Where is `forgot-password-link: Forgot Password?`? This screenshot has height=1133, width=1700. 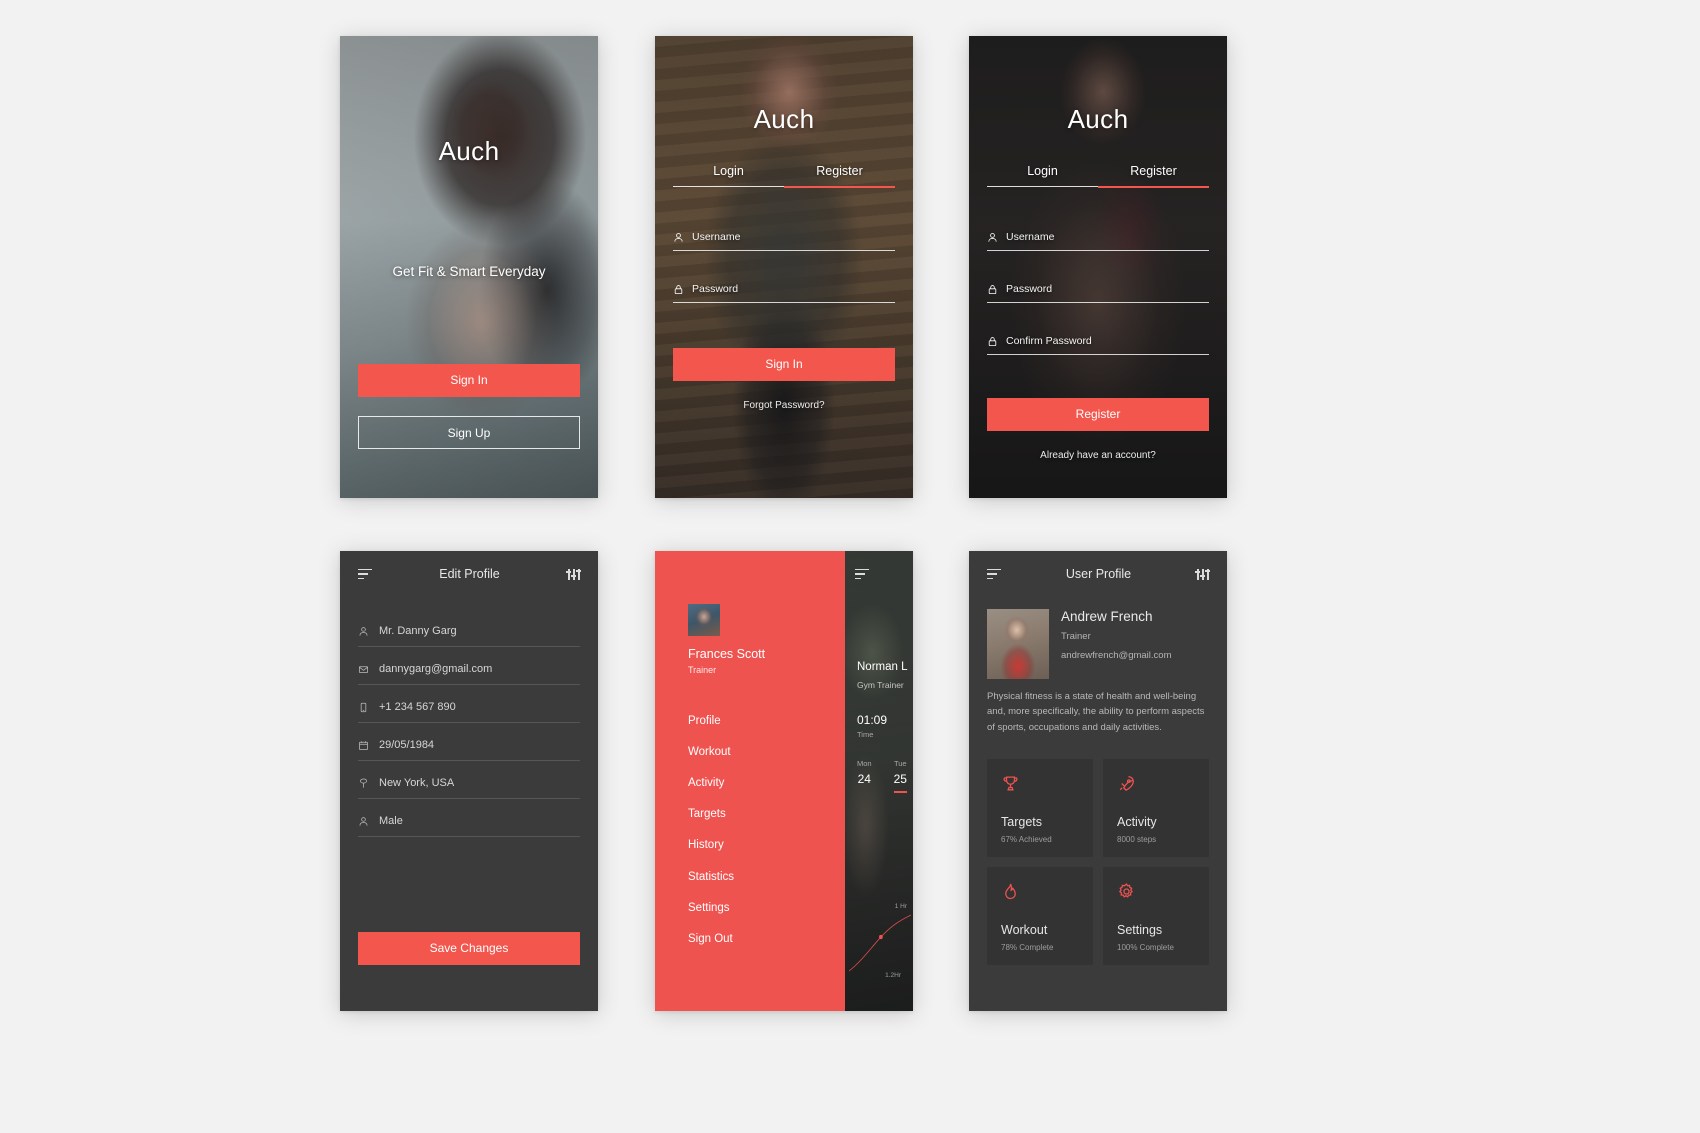
forgot-password-link: Forgot Password? is located at coordinates (784, 405).